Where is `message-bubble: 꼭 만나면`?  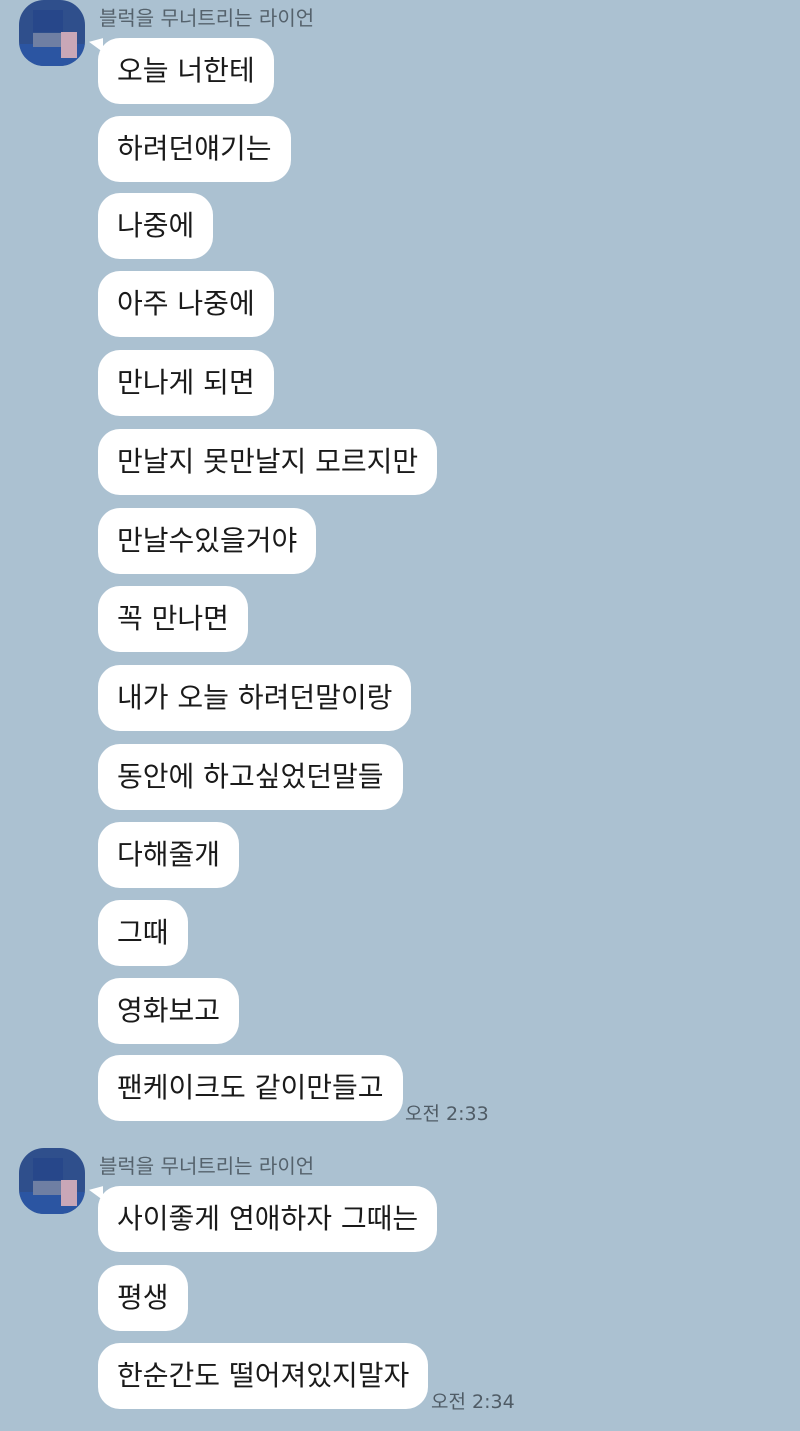 message-bubble: 꼭 만나면 is located at coordinates (173, 619).